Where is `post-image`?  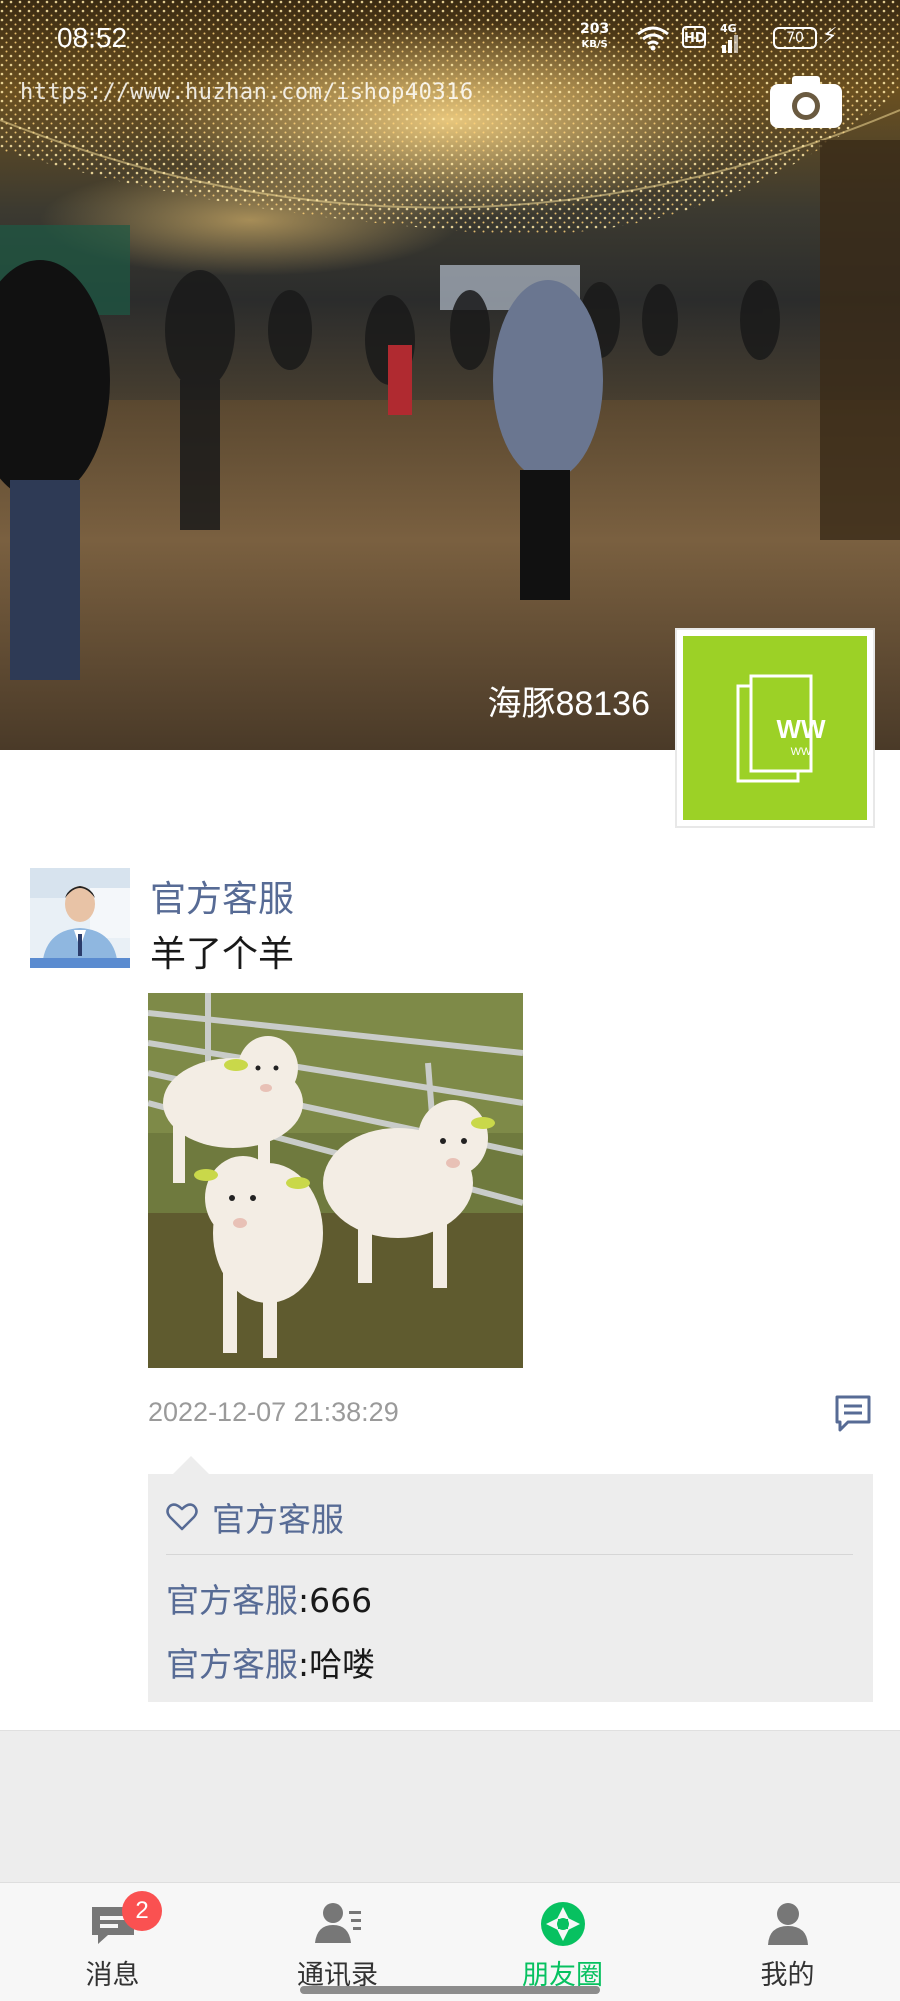
post-image is located at coordinates (335, 1180).